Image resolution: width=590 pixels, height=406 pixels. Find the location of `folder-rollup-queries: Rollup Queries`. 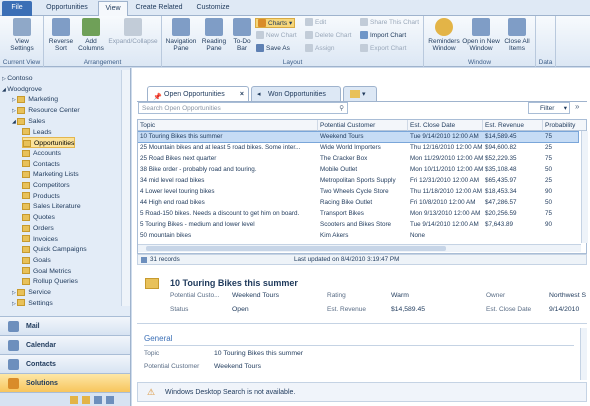

folder-rollup-queries: Rollup Queries is located at coordinates (50, 281).